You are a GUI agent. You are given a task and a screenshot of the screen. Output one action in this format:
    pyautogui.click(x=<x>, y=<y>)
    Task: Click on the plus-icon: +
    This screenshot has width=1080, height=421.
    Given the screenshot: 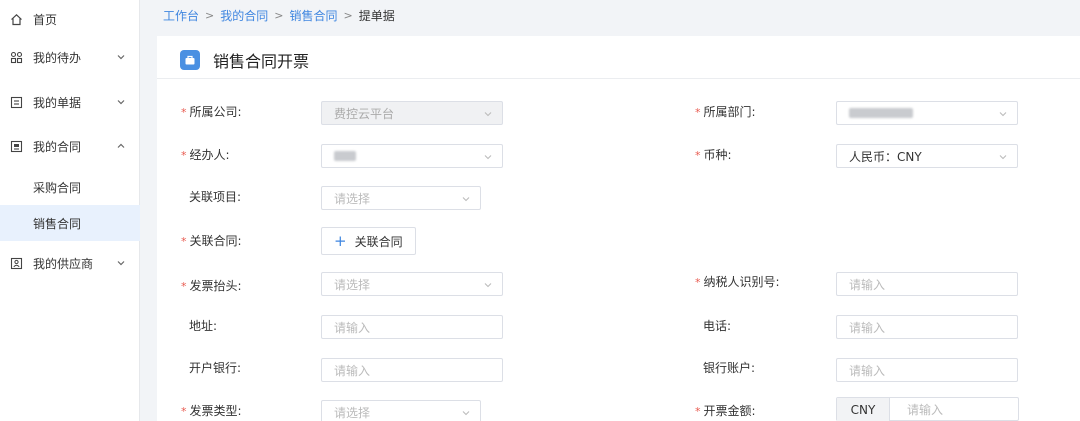 What is the action you would take?
    pyautogui.click(x=340, y=240)
    